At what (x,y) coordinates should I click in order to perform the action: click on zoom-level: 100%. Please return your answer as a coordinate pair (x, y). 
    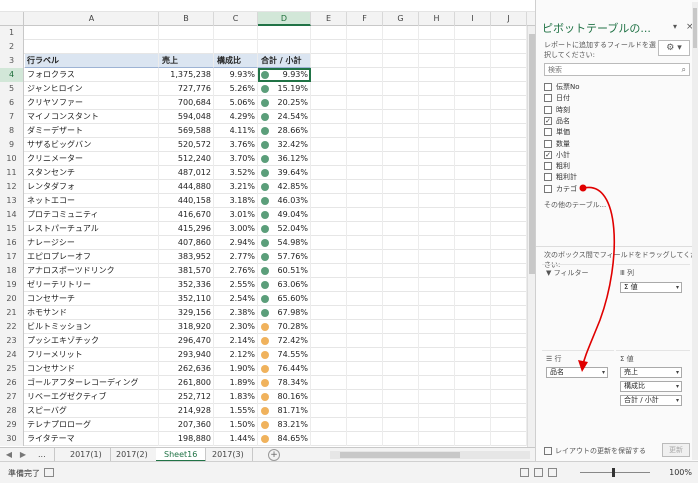
    Looking at the image, I should click on (680, 472).